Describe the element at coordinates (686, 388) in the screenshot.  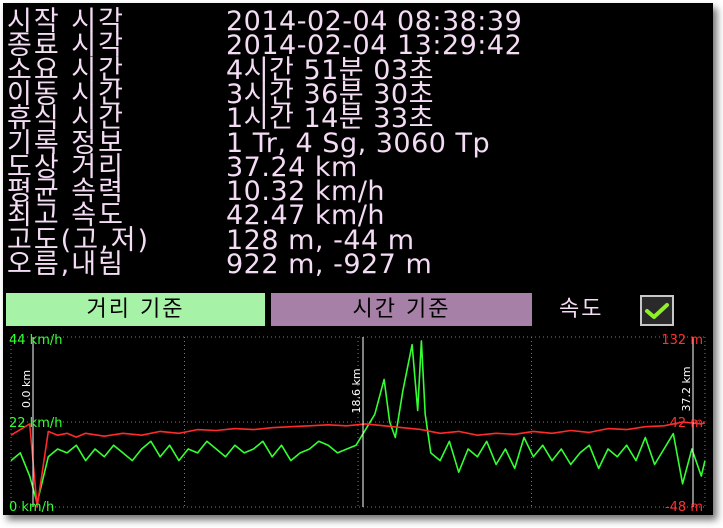
I see `distance-marker-label: 37.2 km` at that location.